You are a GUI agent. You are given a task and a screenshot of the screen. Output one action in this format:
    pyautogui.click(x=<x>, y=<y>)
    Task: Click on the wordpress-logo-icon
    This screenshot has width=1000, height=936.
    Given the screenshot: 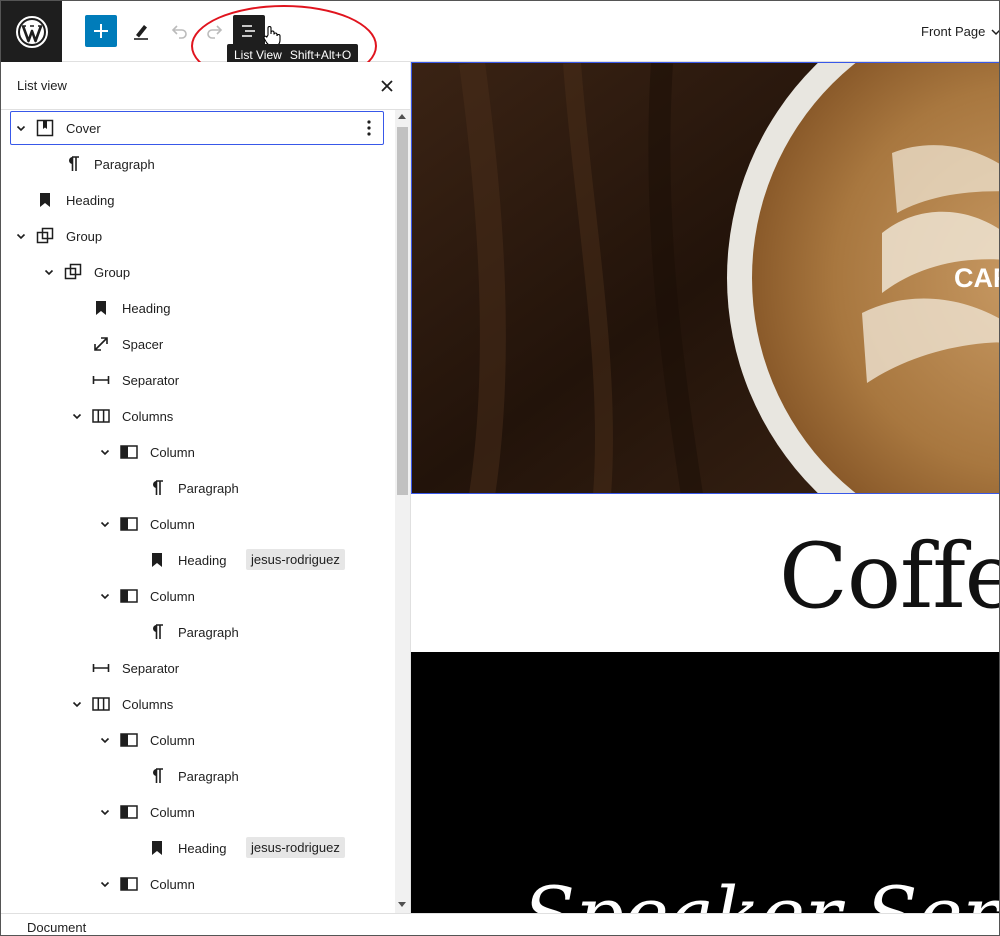 What is the action you would take?
    pyautogui.click(x=31, y=31)
    